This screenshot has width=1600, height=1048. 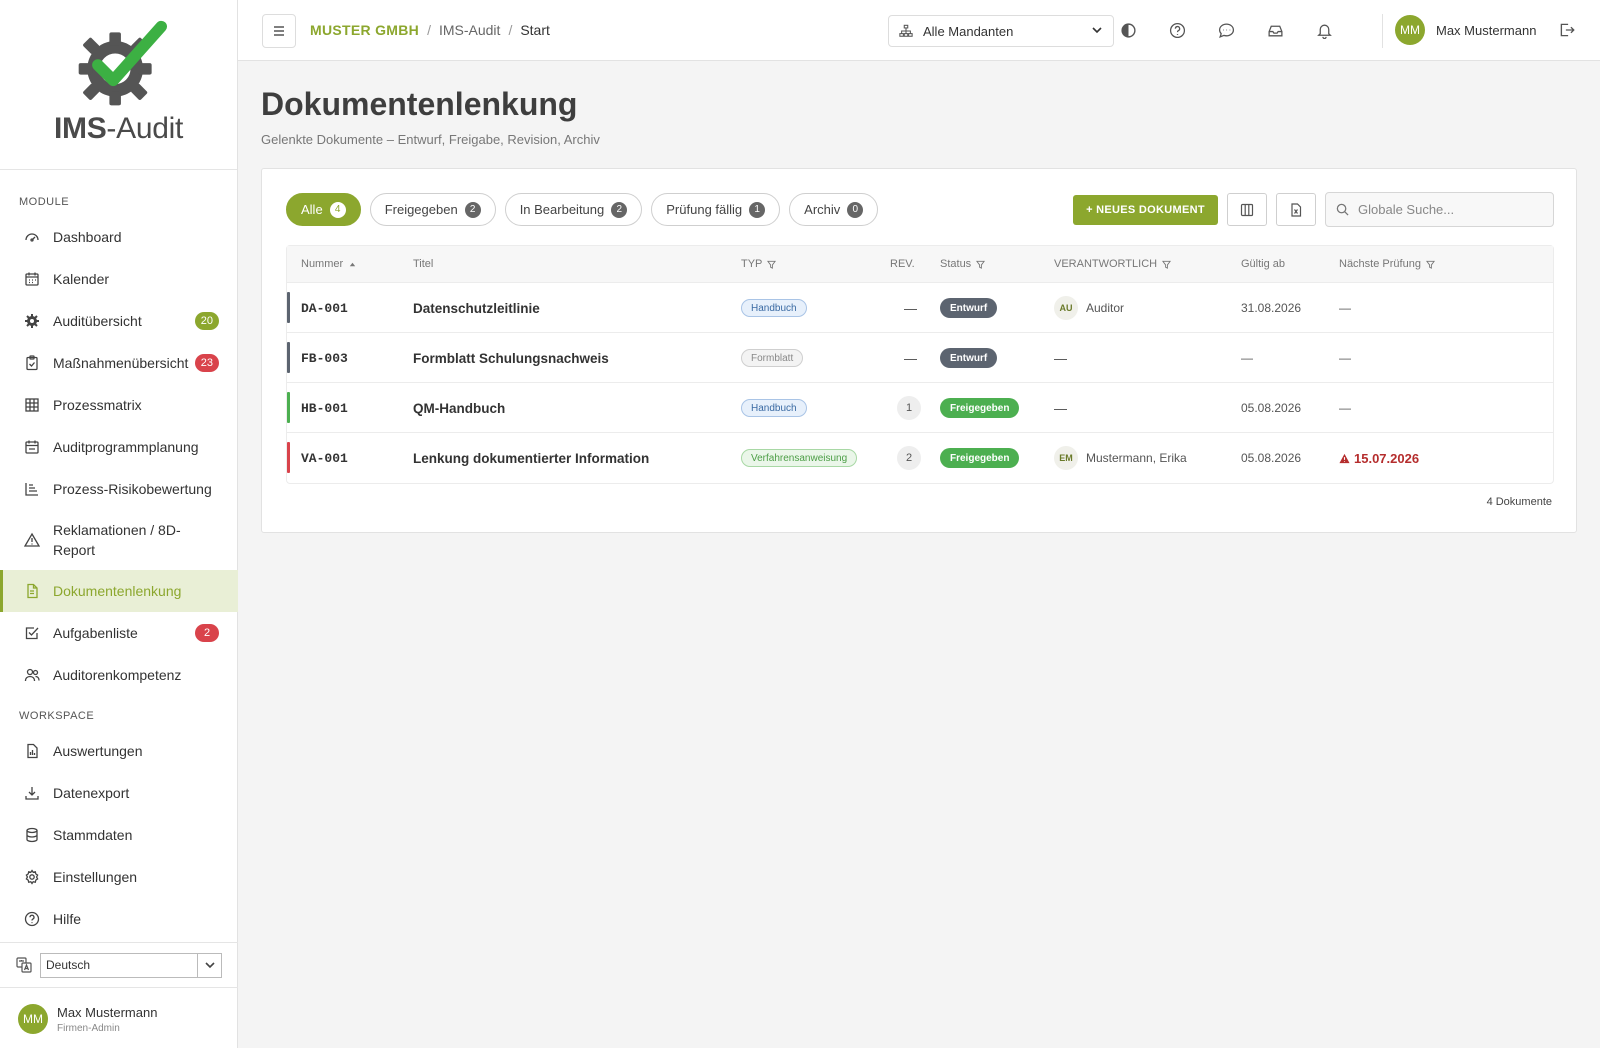 I want to click on nav-section-module: MODULE, so click(x=44, y=202).